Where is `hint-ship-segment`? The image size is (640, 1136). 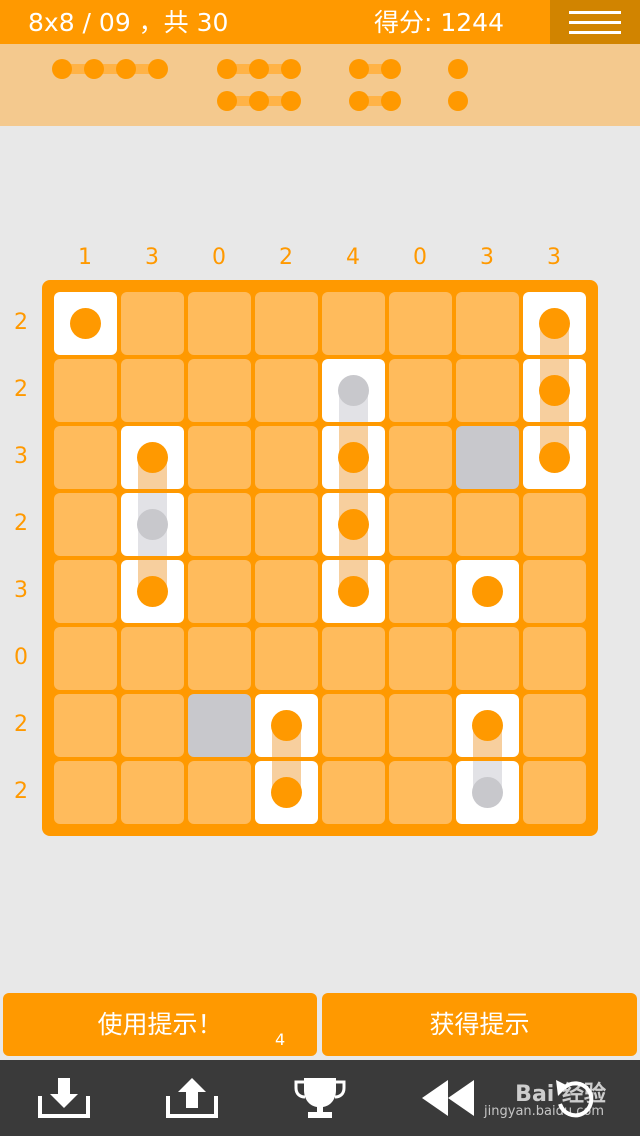 hint-ship-segment is located at coordinates (353, 390).